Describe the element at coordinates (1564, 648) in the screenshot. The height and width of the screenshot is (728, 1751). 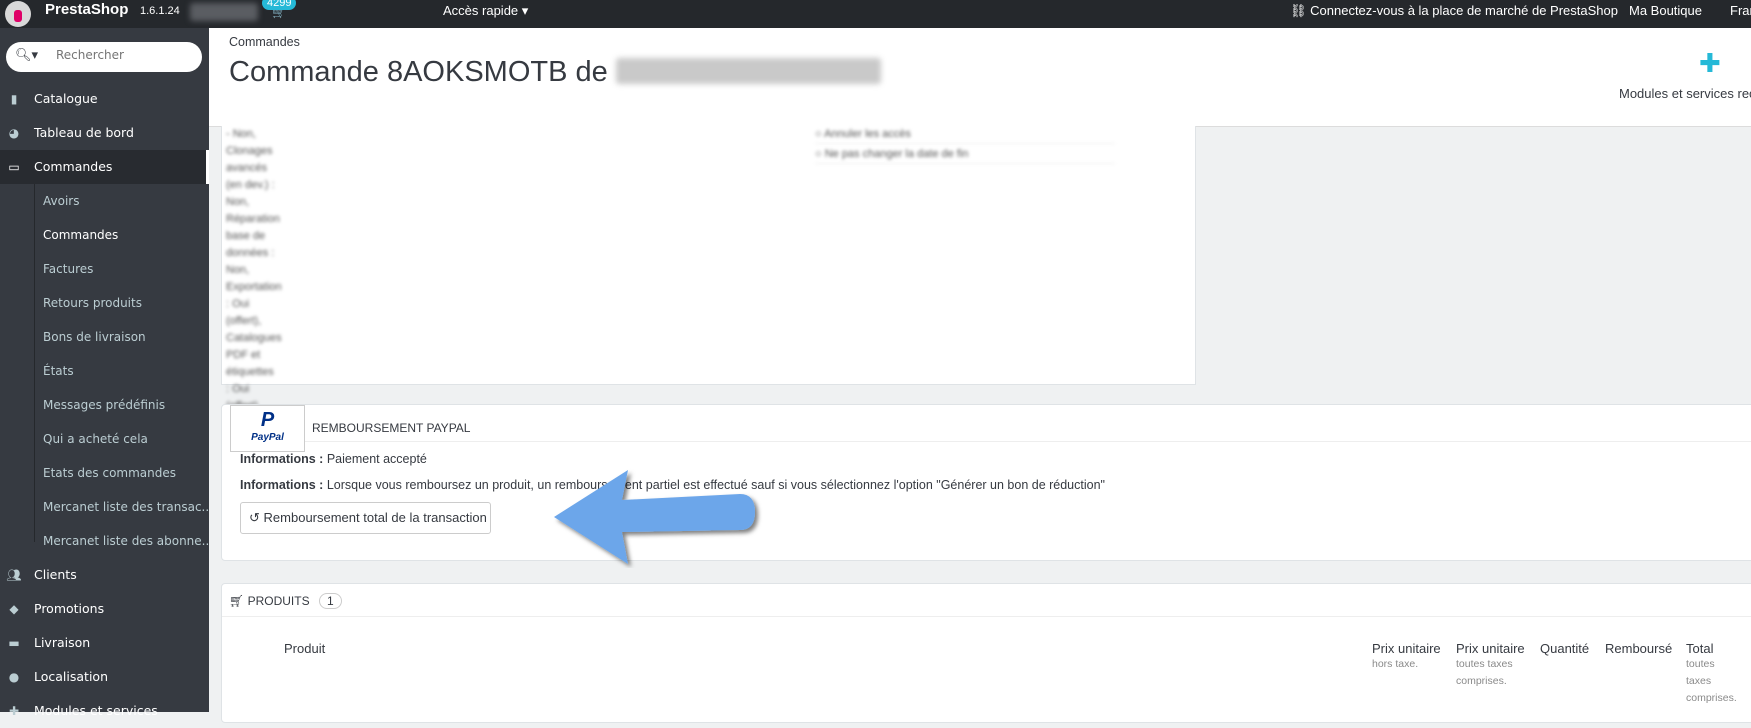
I see `column-header-quantity: Quantité` at that location.